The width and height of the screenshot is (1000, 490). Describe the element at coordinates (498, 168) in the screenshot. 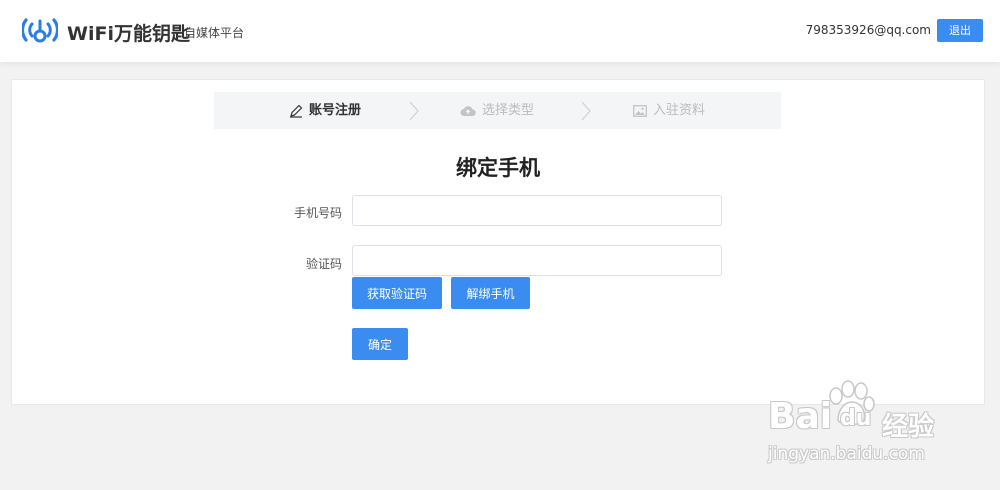

I see `page-title: 绑定手机` at that location.